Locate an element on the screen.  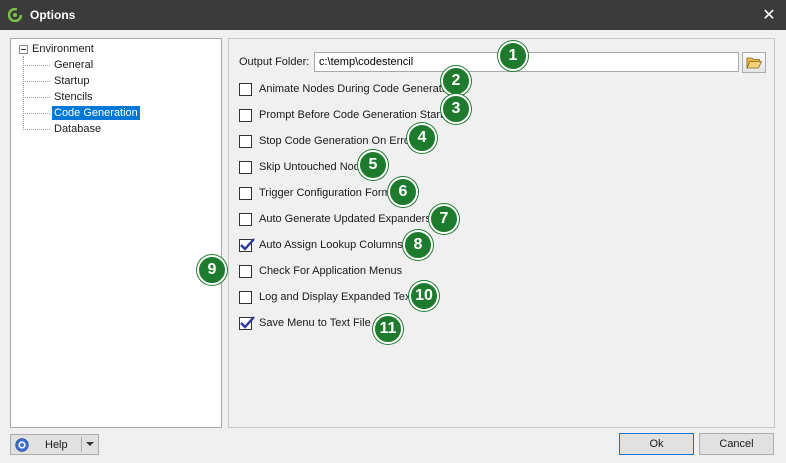
callout-badge: 8 is located at coordinates (418, 245).